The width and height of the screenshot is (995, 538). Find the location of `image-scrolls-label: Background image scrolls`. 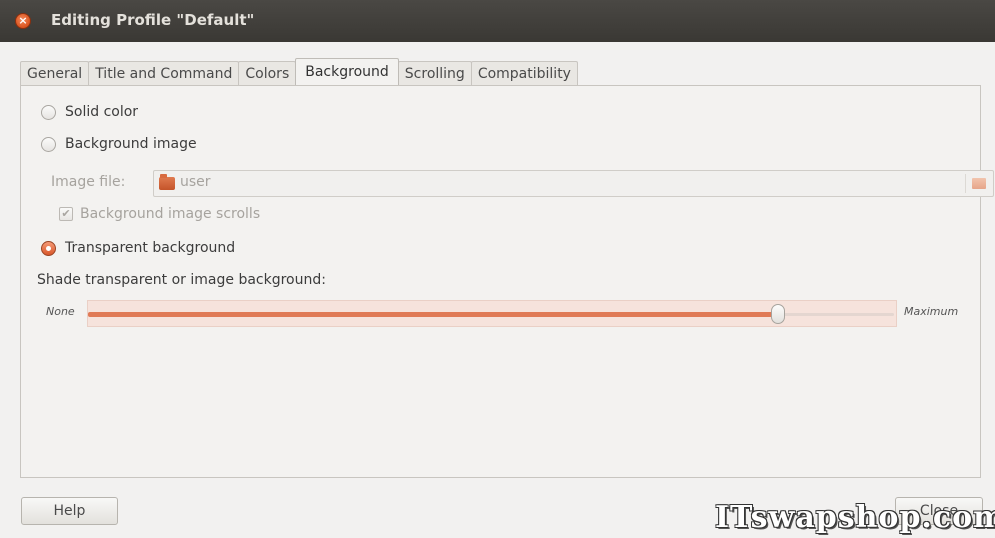

image-scrolls-label: Background image scrolls is located at coordinates (170, 214).